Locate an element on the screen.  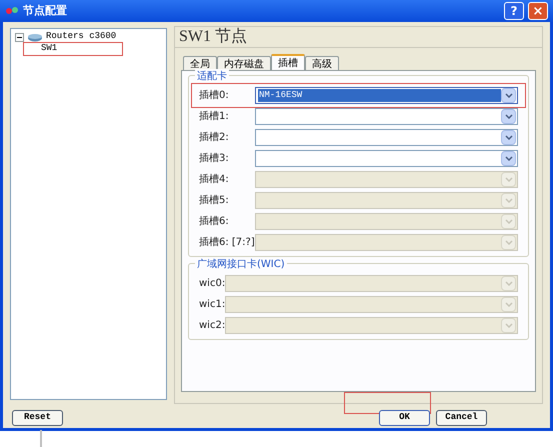
tab: 插槽 is located at coordinates (288, 62).